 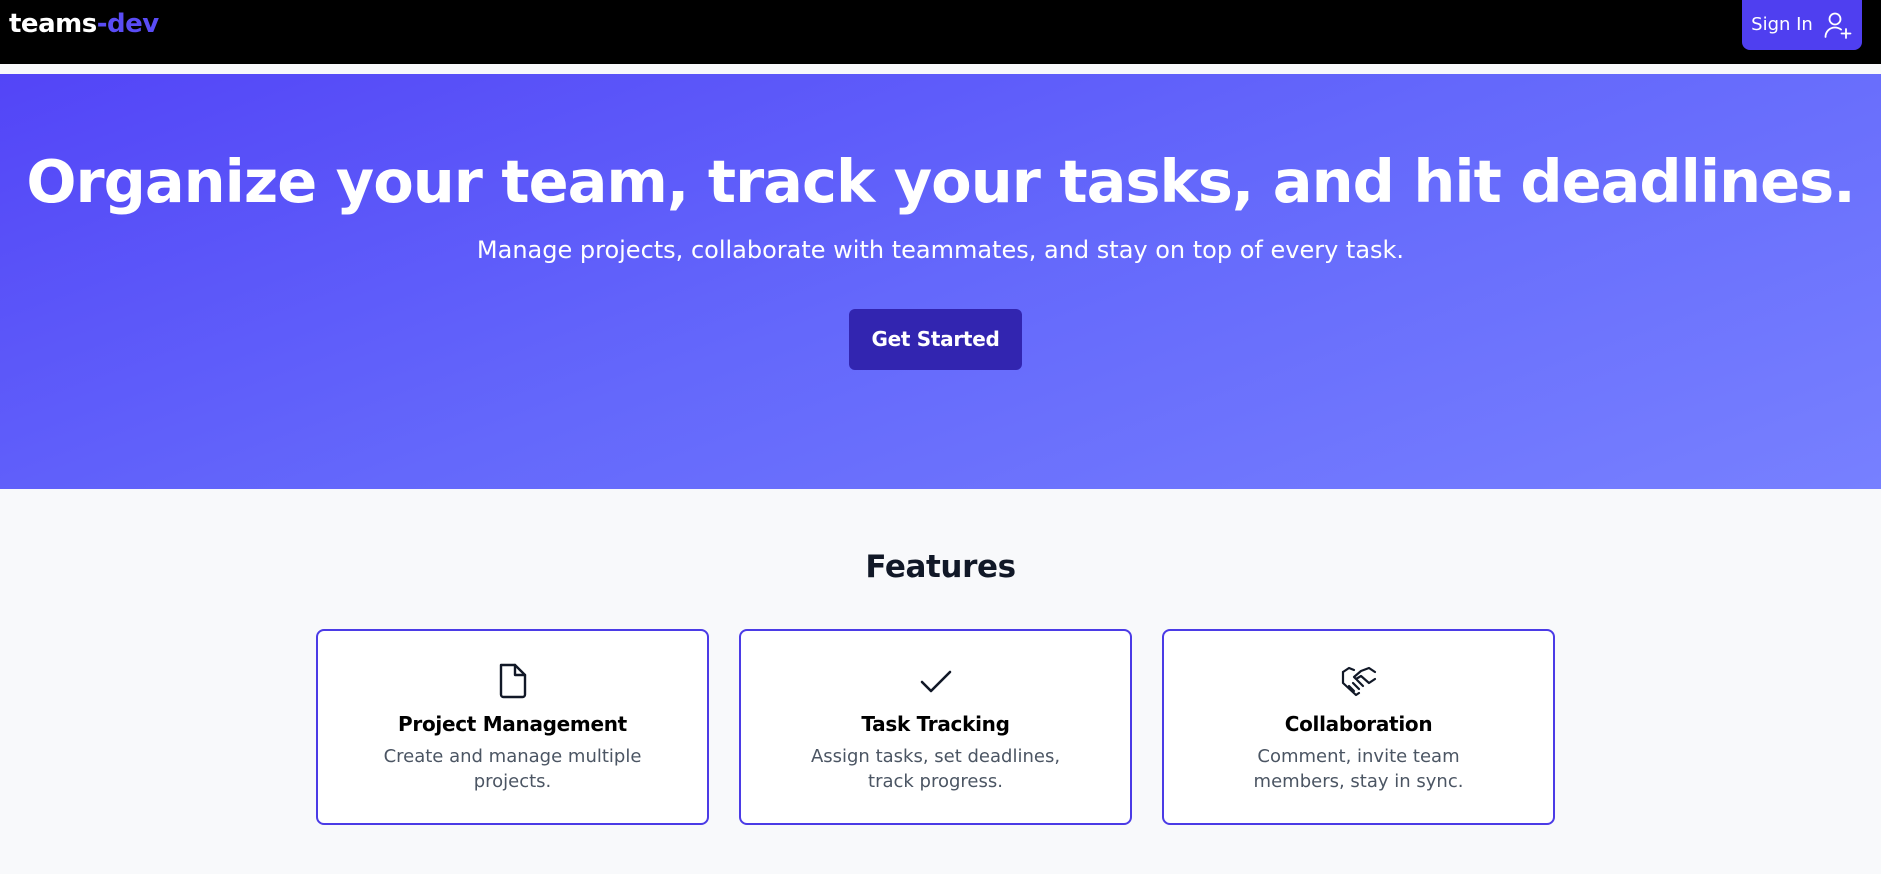 What do you see at coordinates (512, 724) in the screenshot?
I see `feature-title: Project Management` at bounding box center [512, 724].